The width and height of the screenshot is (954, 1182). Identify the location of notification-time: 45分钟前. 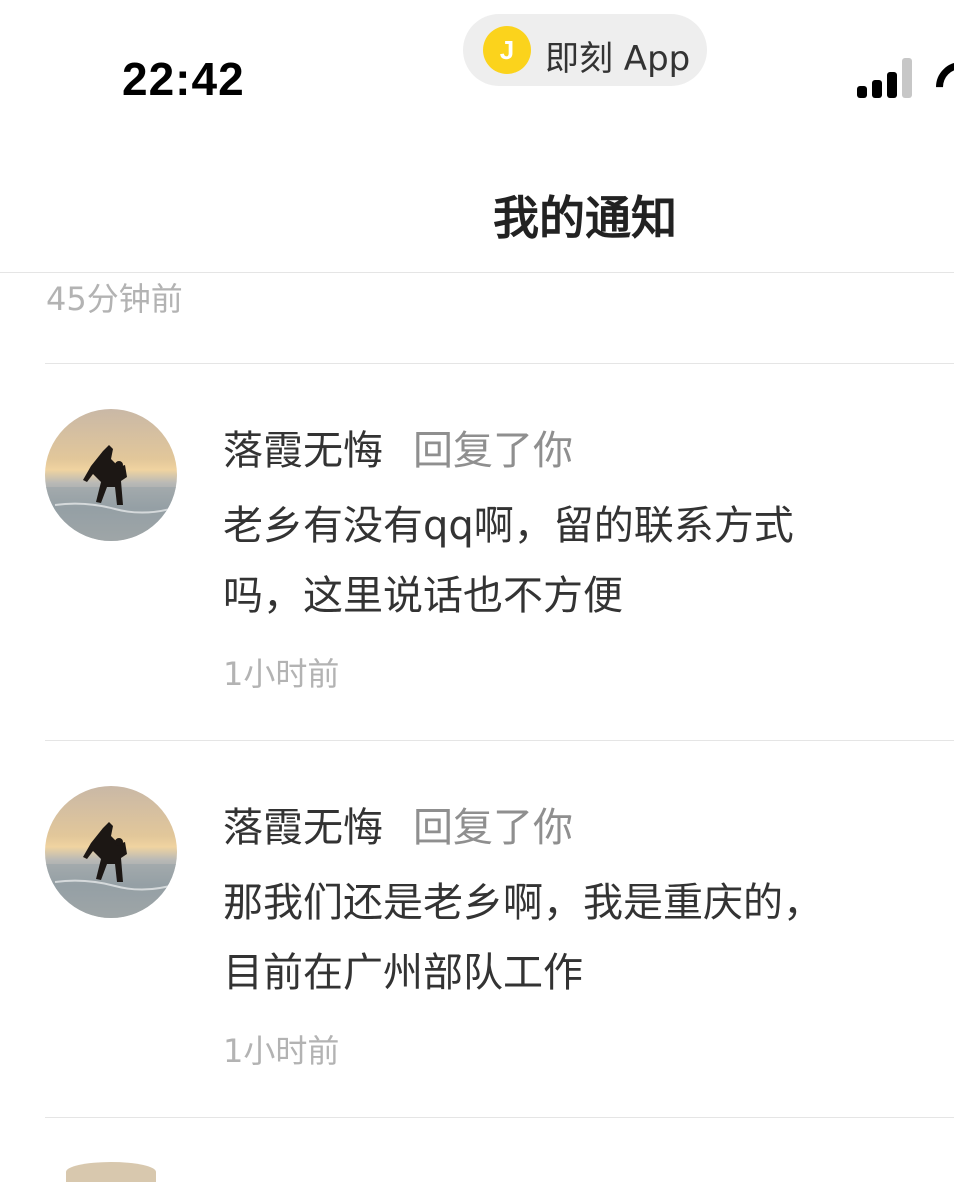
(114, 299).